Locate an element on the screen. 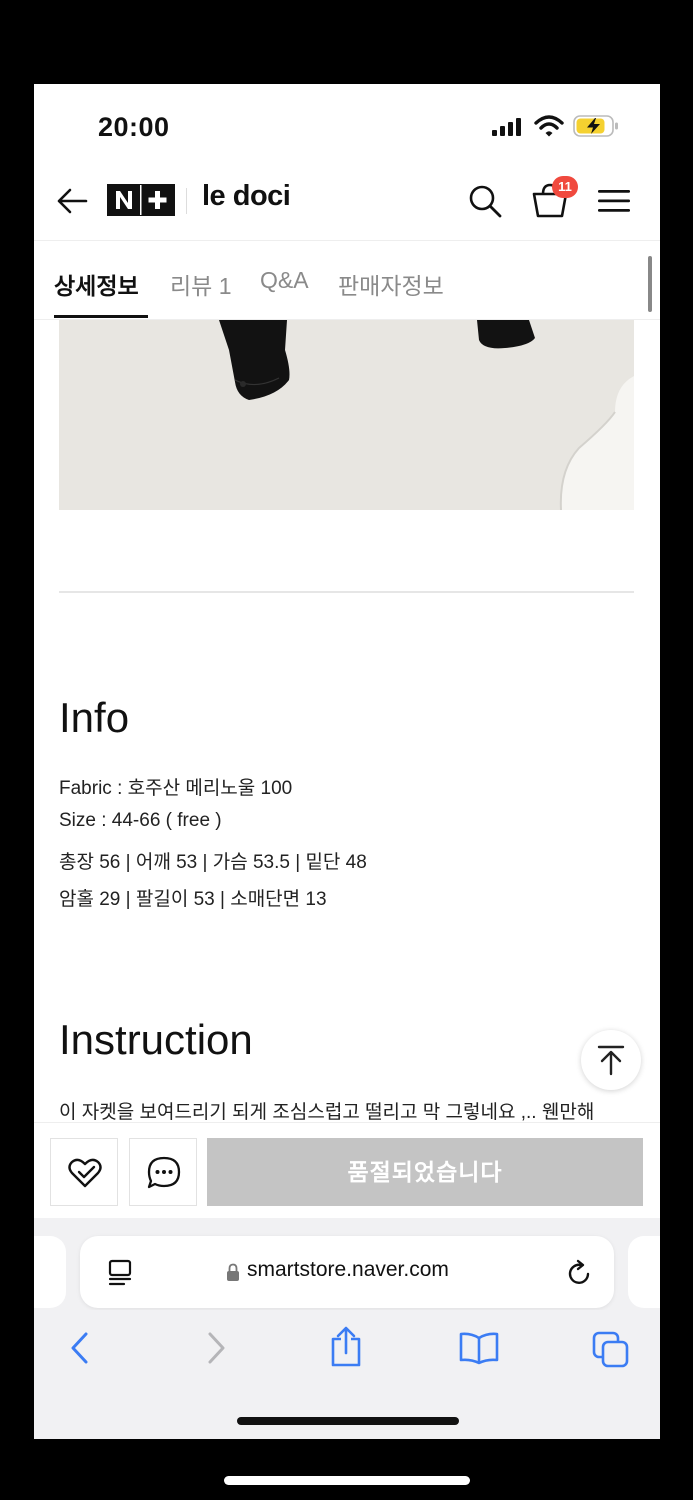  scroll-to-top-button is located at coordinates (611, 1060).